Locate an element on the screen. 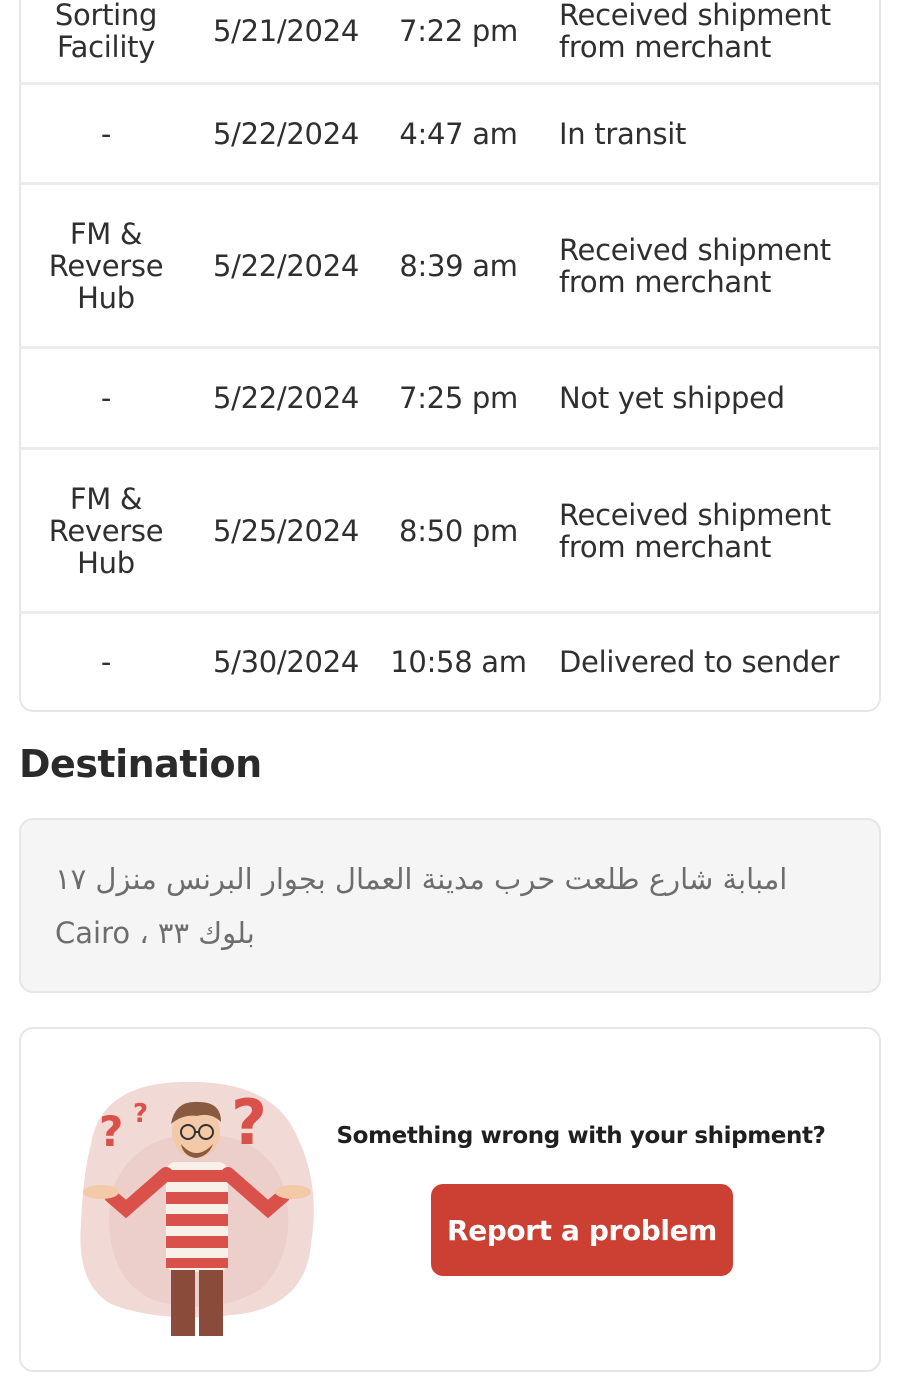 The height and width of the screenshot is (1382, 910). row-time: 8:39 am is located at coordinates (458, 265).